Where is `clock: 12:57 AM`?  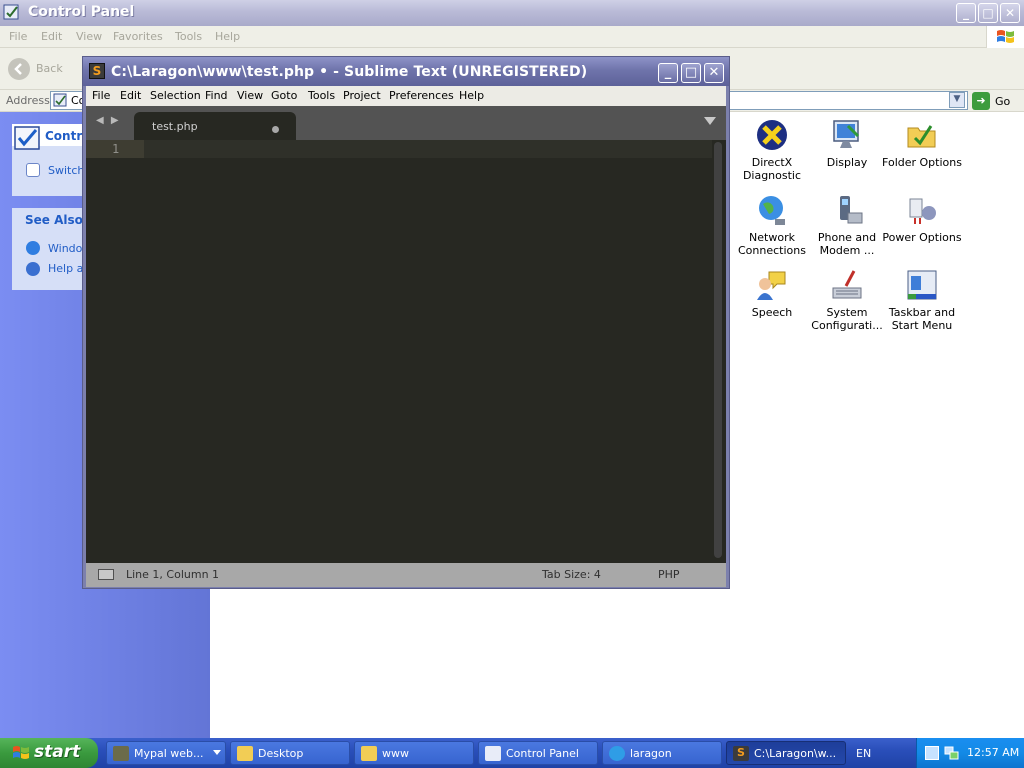
clock: 12:57 AM is located at coordinates (993, 752).